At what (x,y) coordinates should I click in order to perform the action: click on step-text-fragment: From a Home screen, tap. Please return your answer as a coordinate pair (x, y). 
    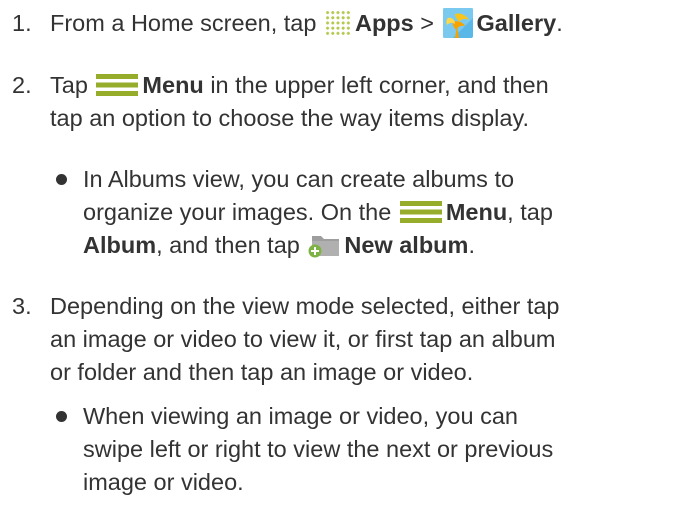
    Looking at the image, I should click on (183, 23).